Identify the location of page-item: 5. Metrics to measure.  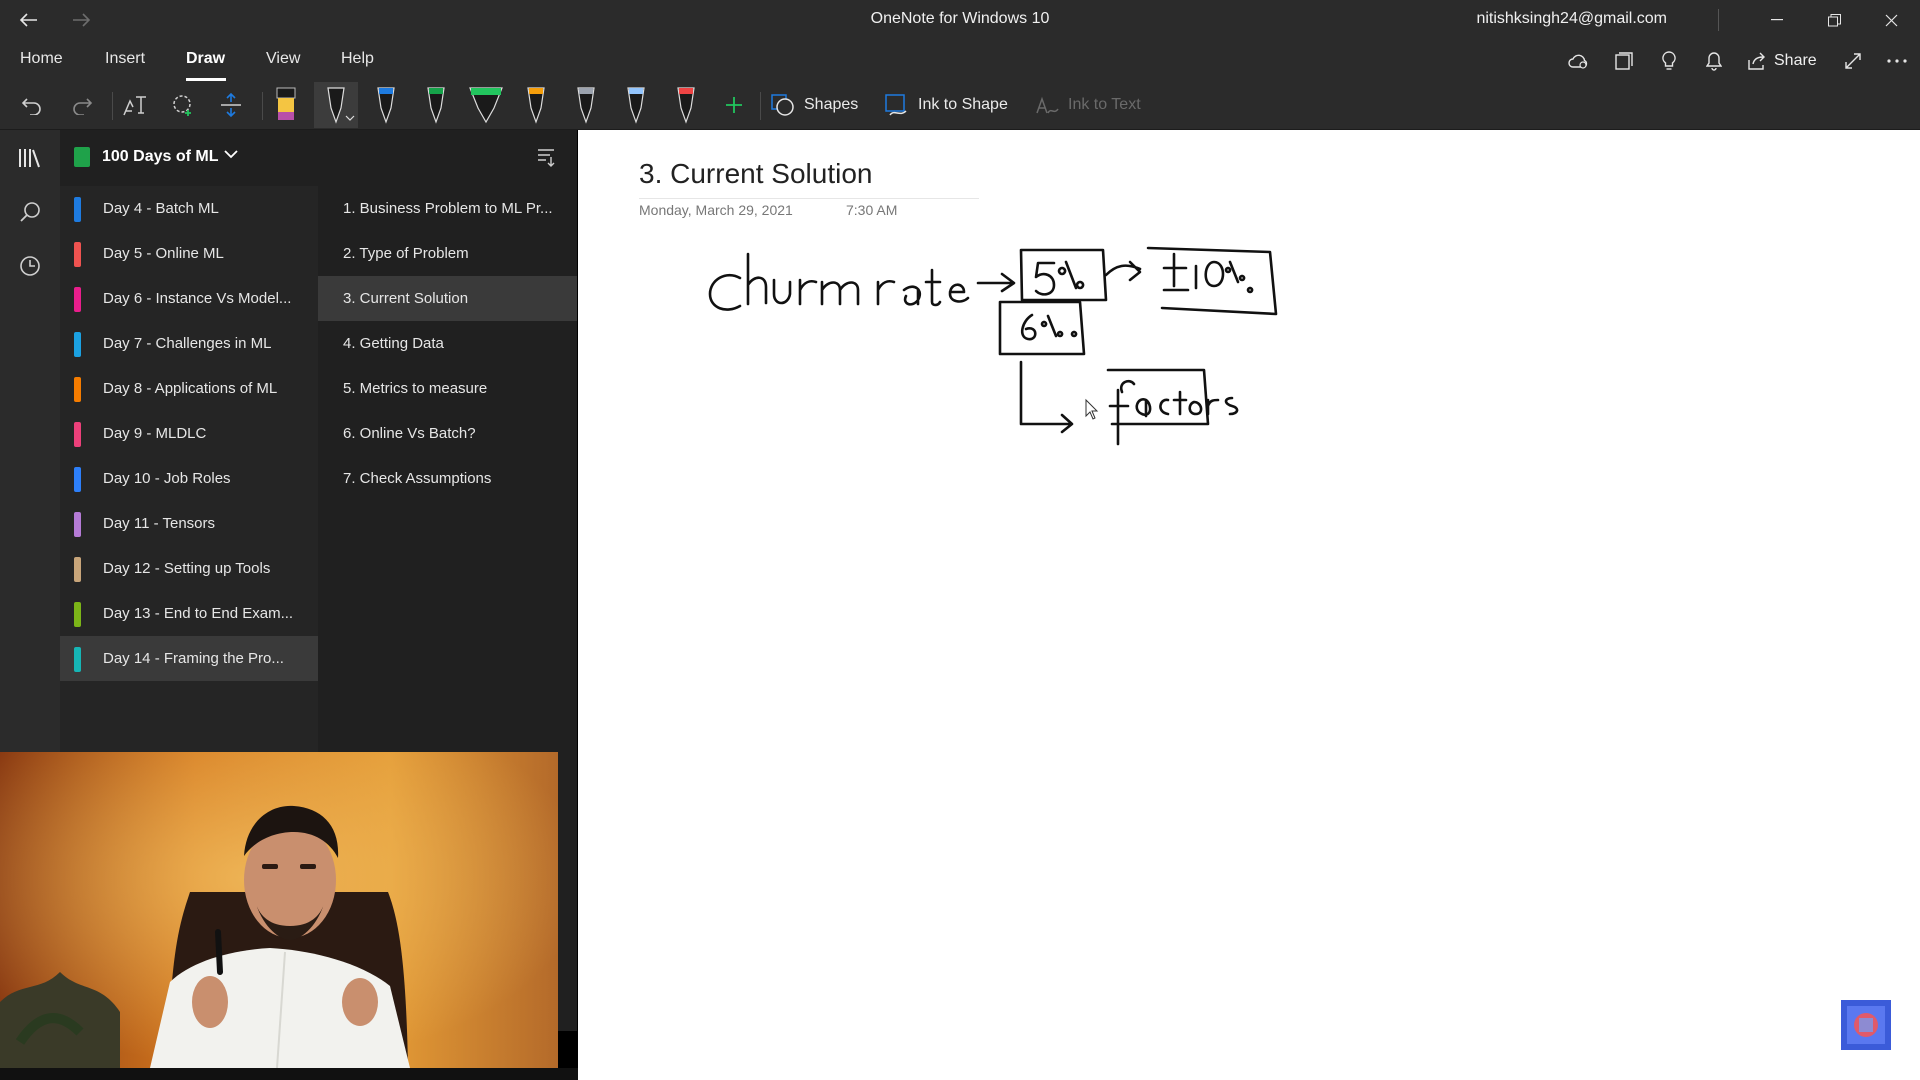
(447, 388).